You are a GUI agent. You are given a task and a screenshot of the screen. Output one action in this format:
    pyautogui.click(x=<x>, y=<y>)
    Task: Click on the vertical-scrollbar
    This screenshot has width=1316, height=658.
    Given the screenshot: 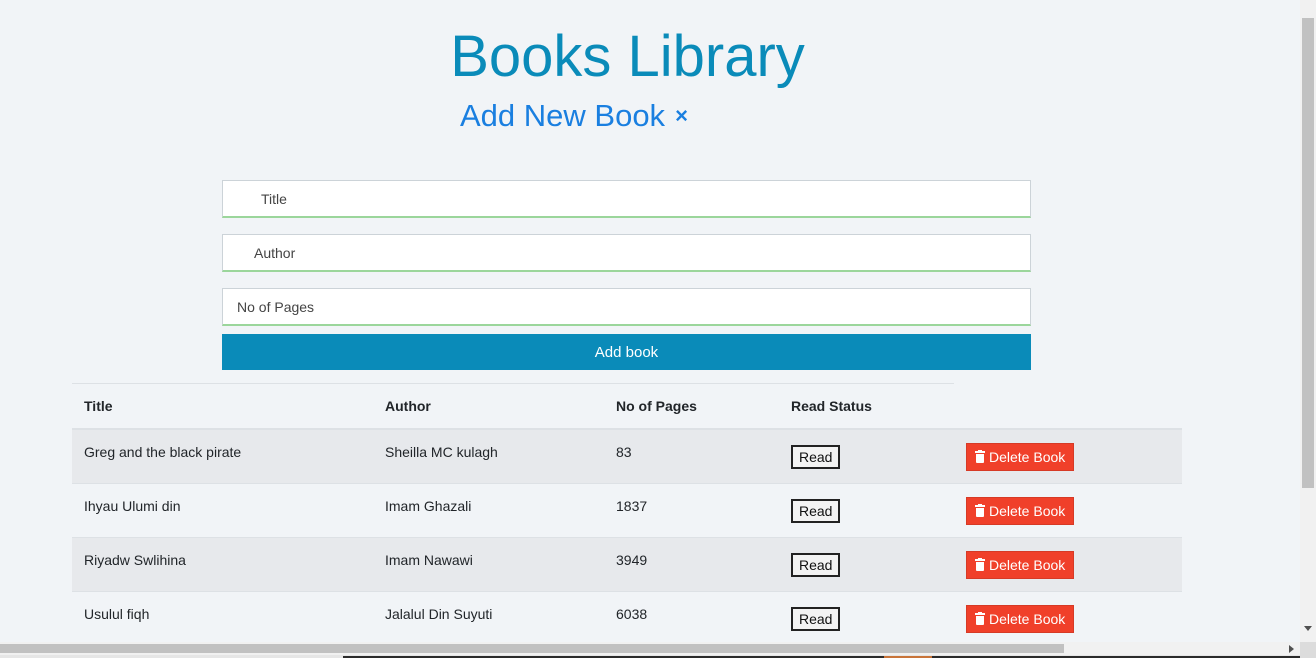 What is the action you would take?
    pyautogui.click(x=1308, y=321)
    